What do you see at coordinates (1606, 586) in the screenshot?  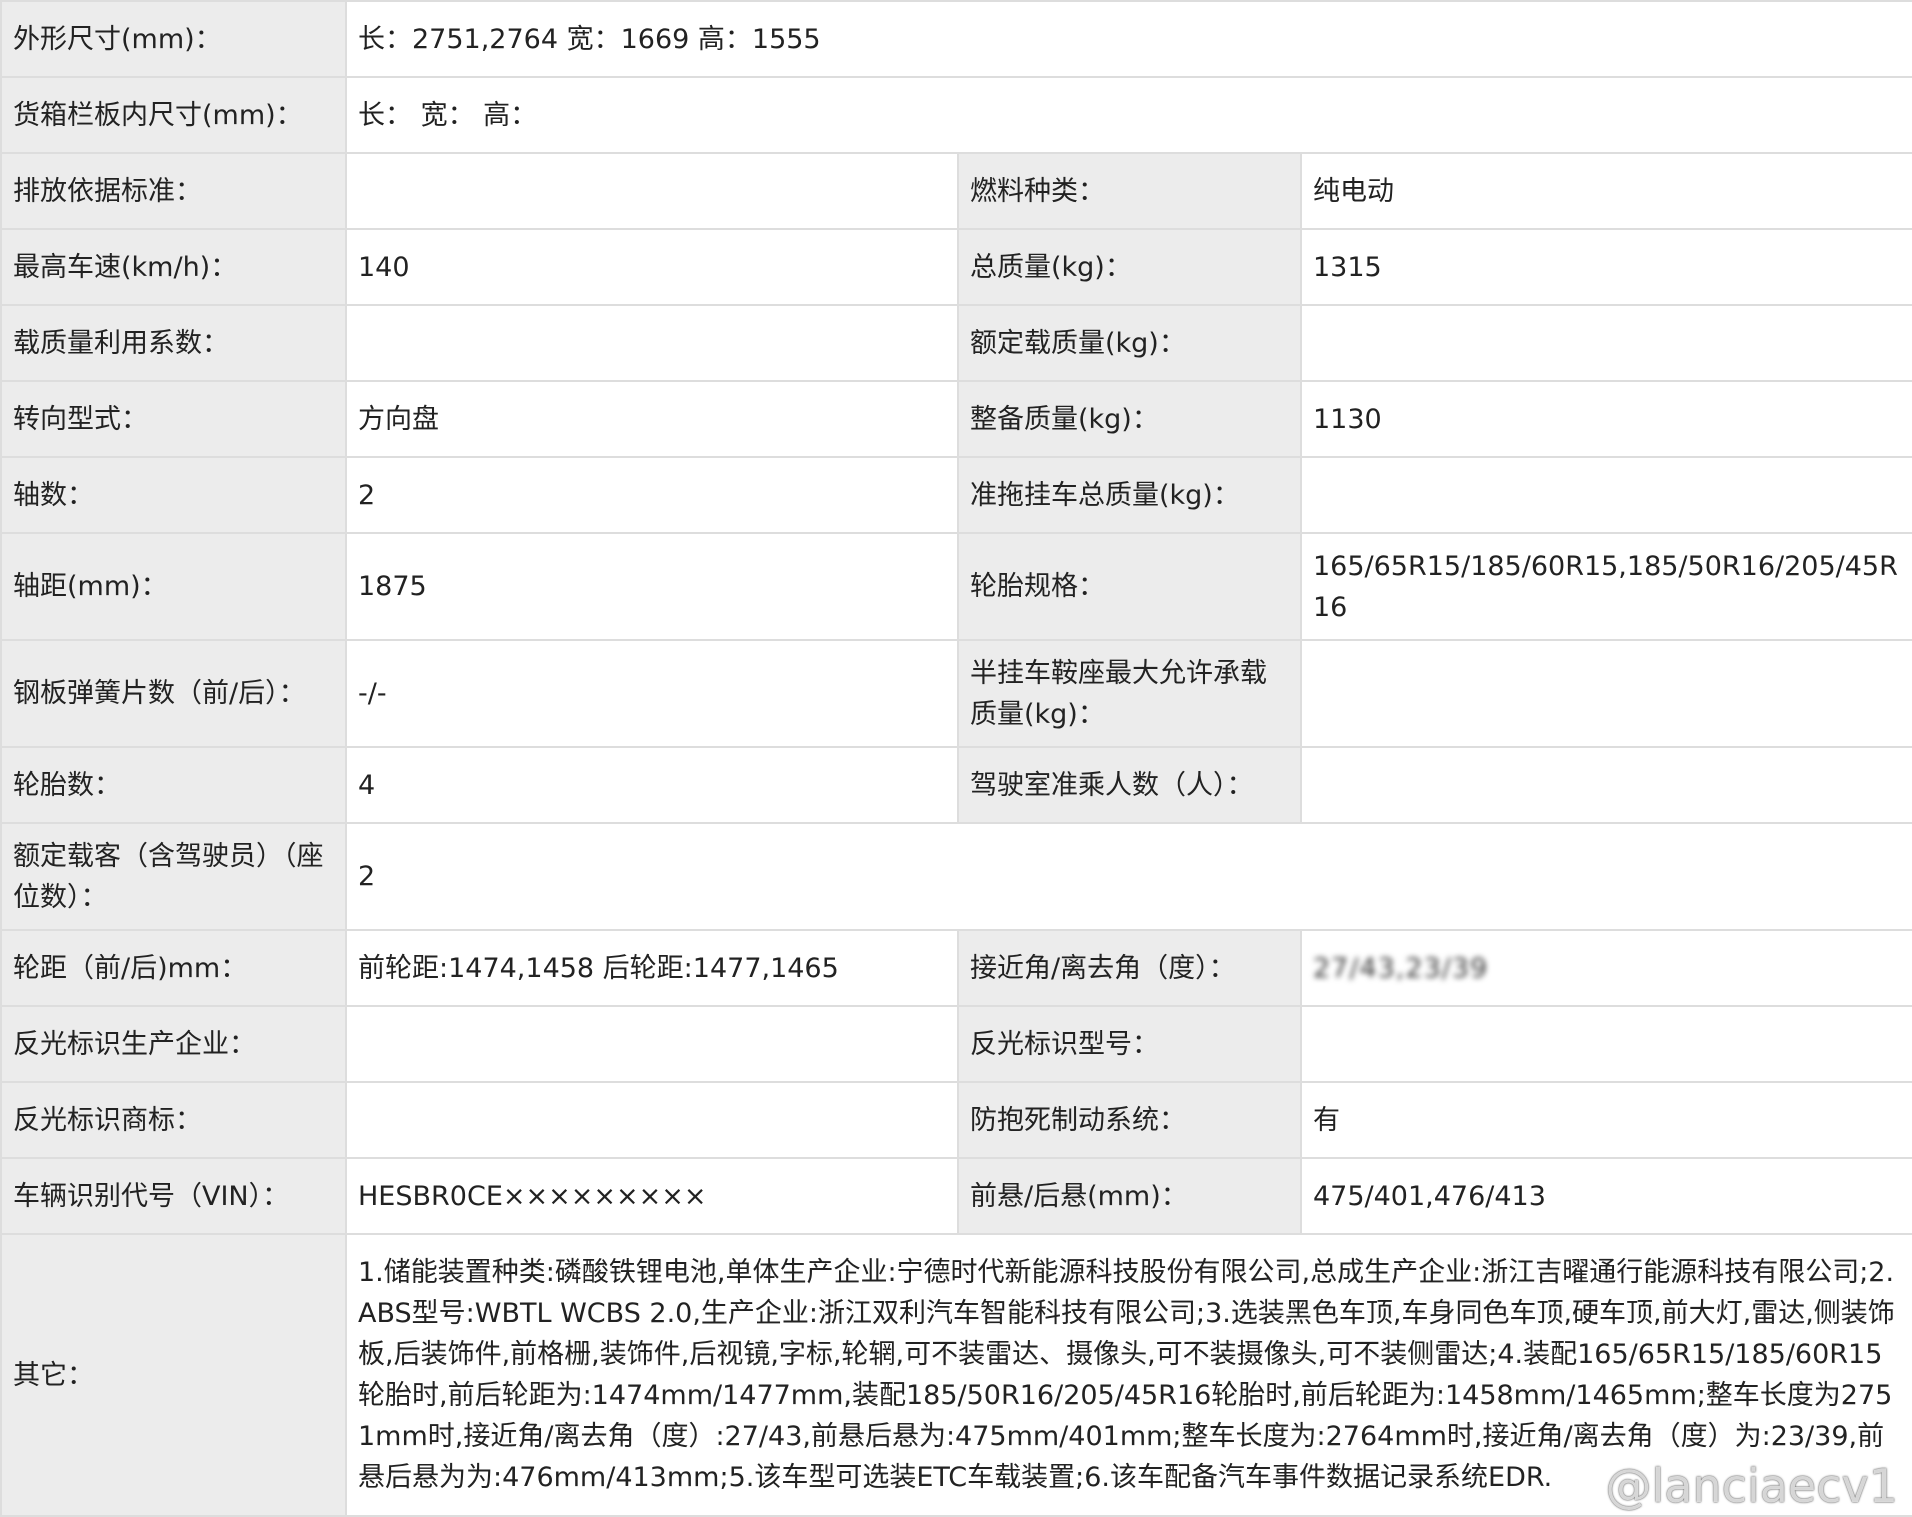 I see `tire-spec-value: 165/65R15/185/60R15,185/50R16/205/45R16` at bounding box center [1606, 586].